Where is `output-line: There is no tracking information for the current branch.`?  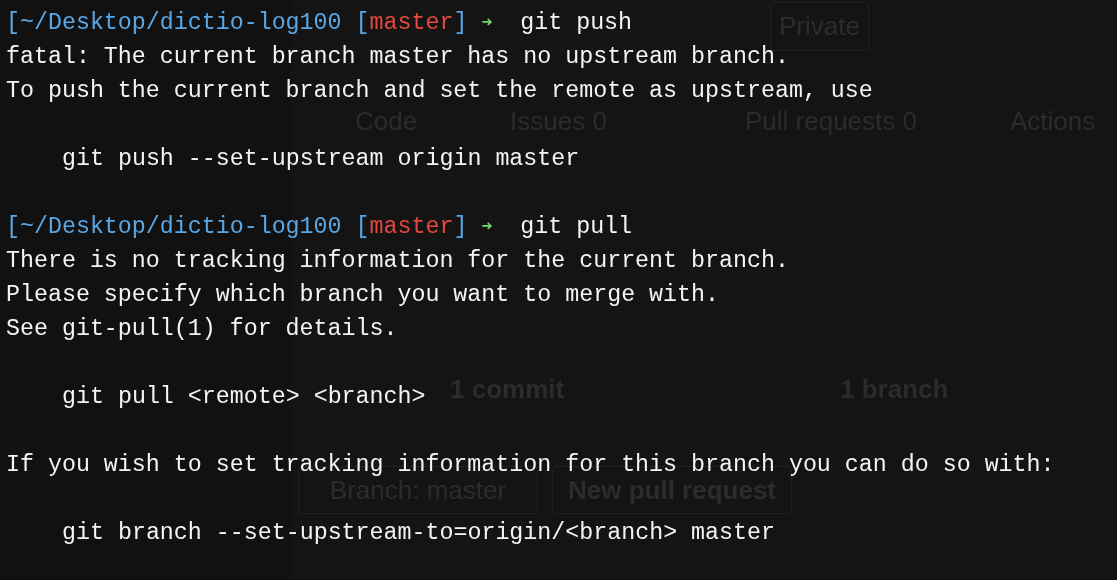
output-line: There is no tracking information for the current branch. is located at coordinates (397, 261).